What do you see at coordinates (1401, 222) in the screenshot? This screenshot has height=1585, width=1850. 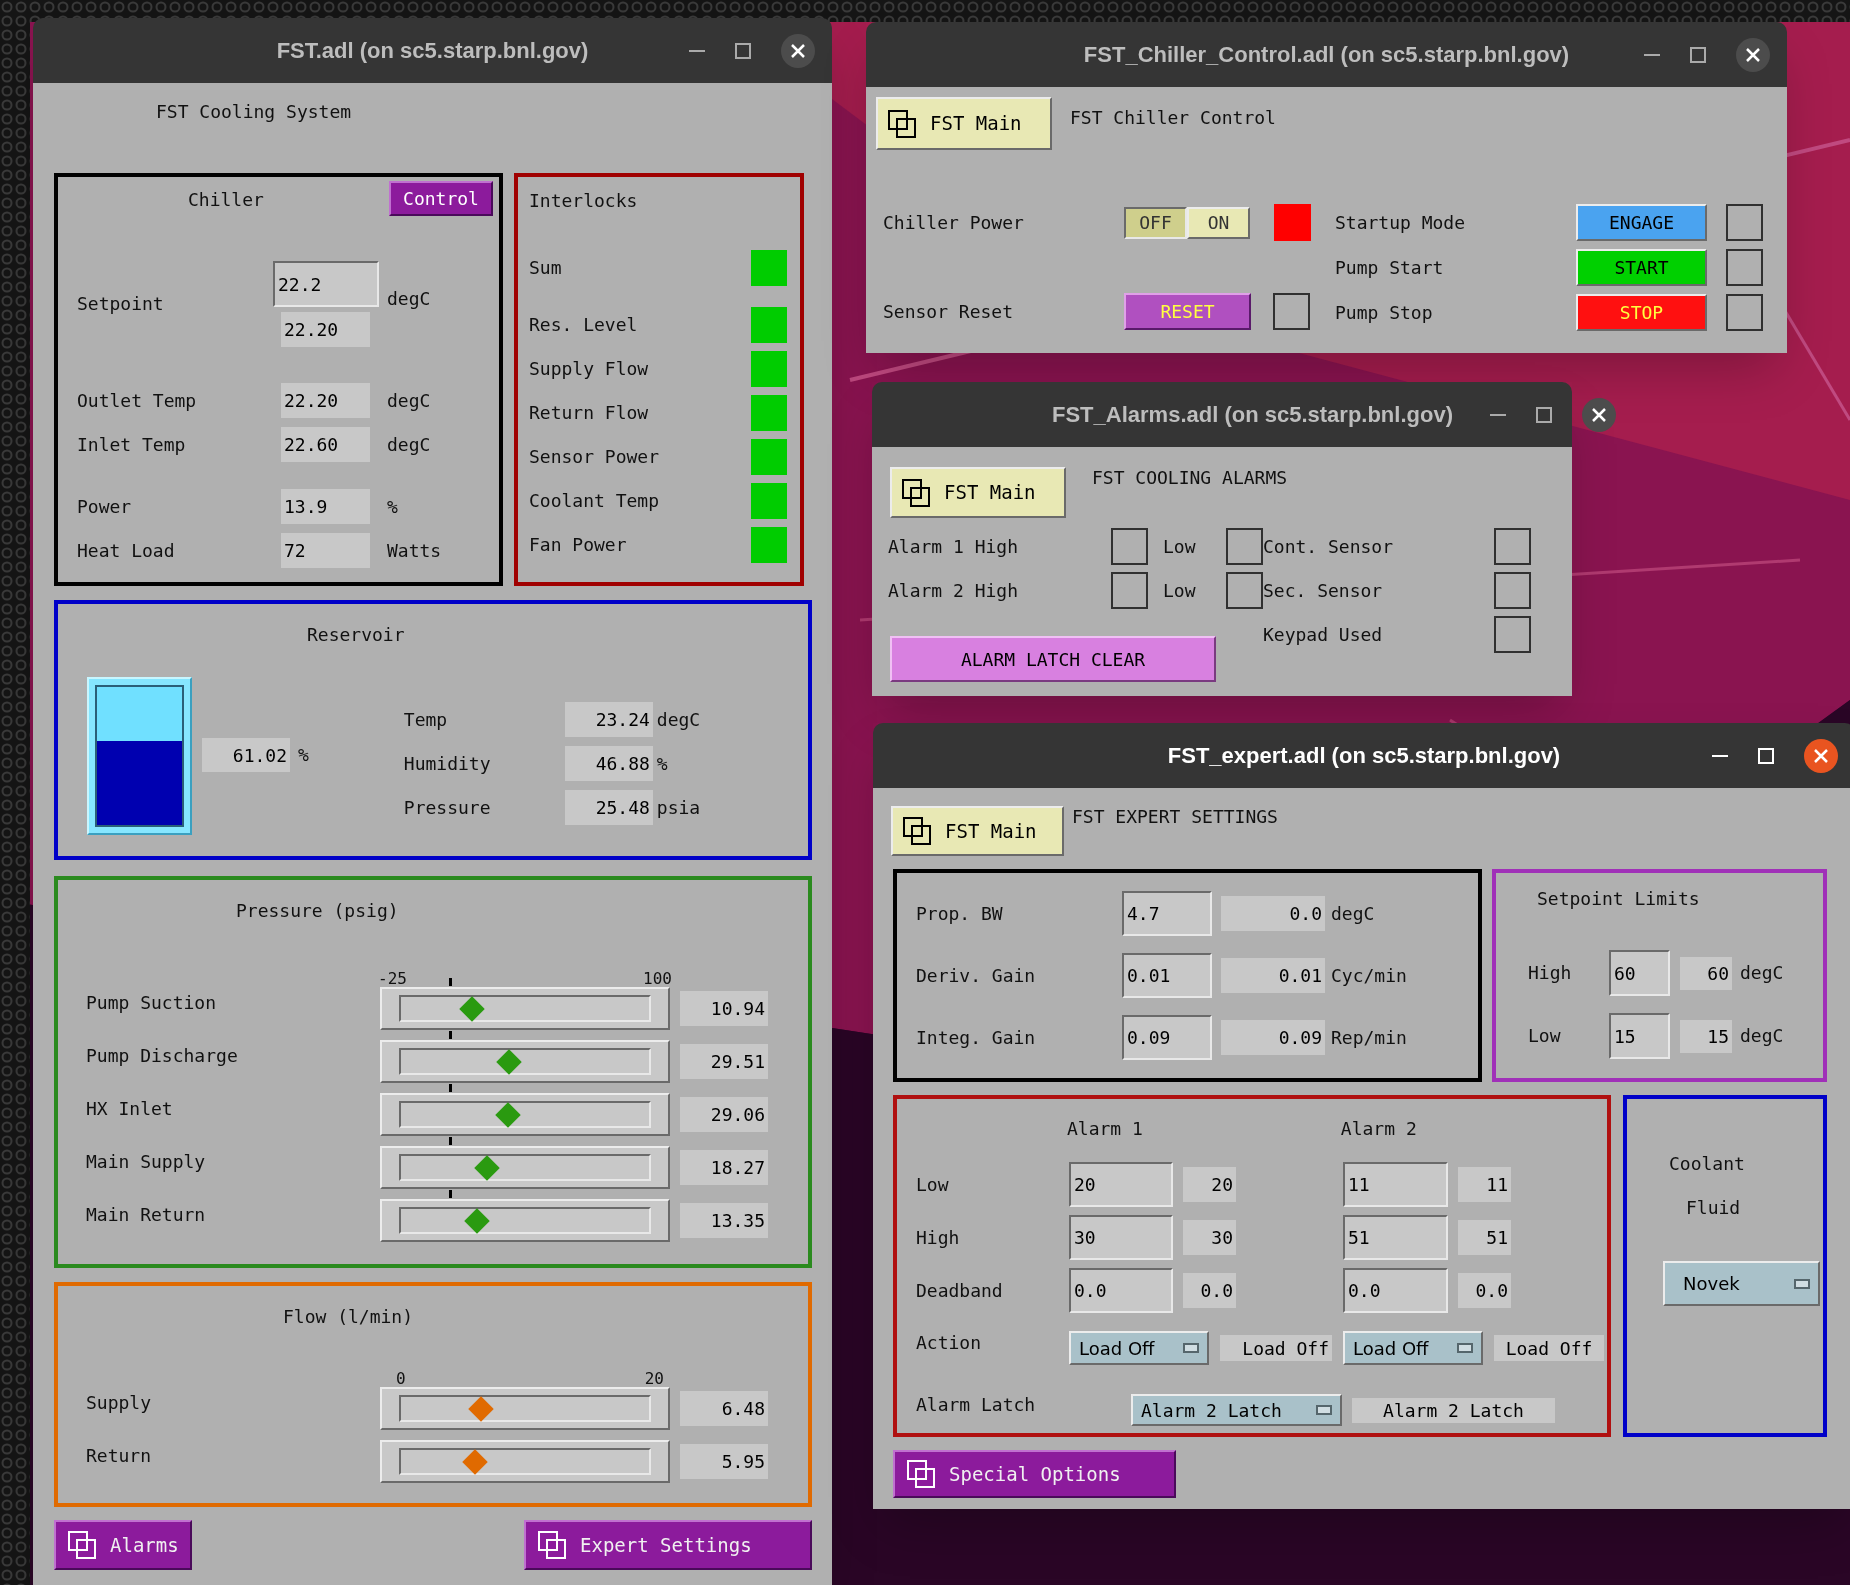 I see `field-label: Startup Mode` at bounding box center [1401, 222].